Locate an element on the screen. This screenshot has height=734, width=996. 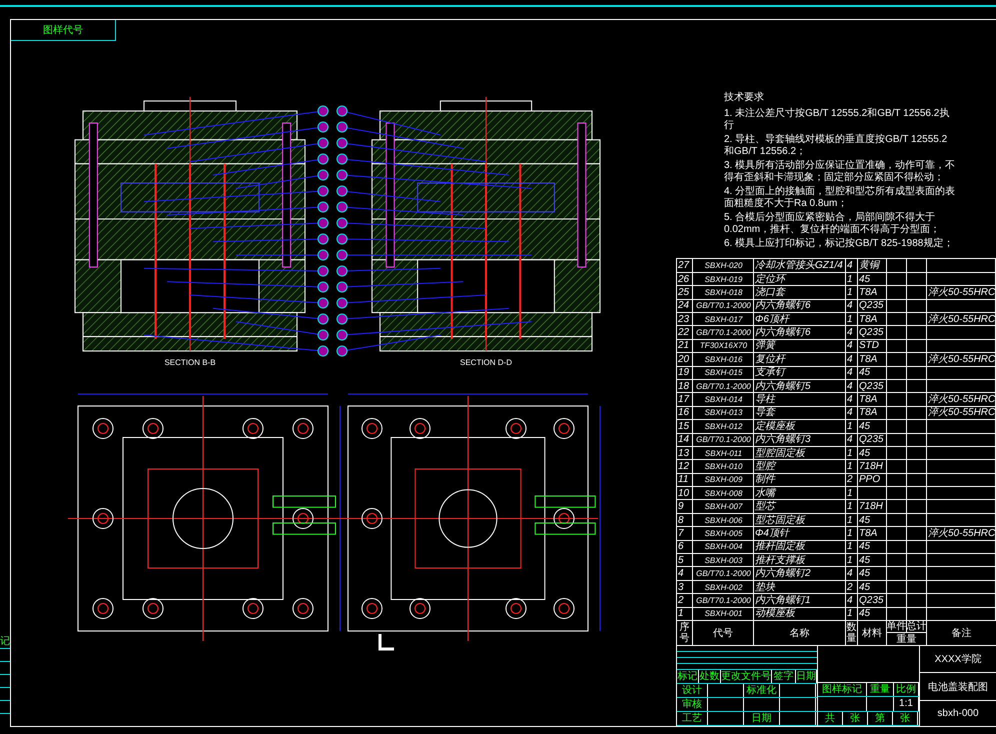
table-cell: SBXH-001 is located at coordinates (723, 614).